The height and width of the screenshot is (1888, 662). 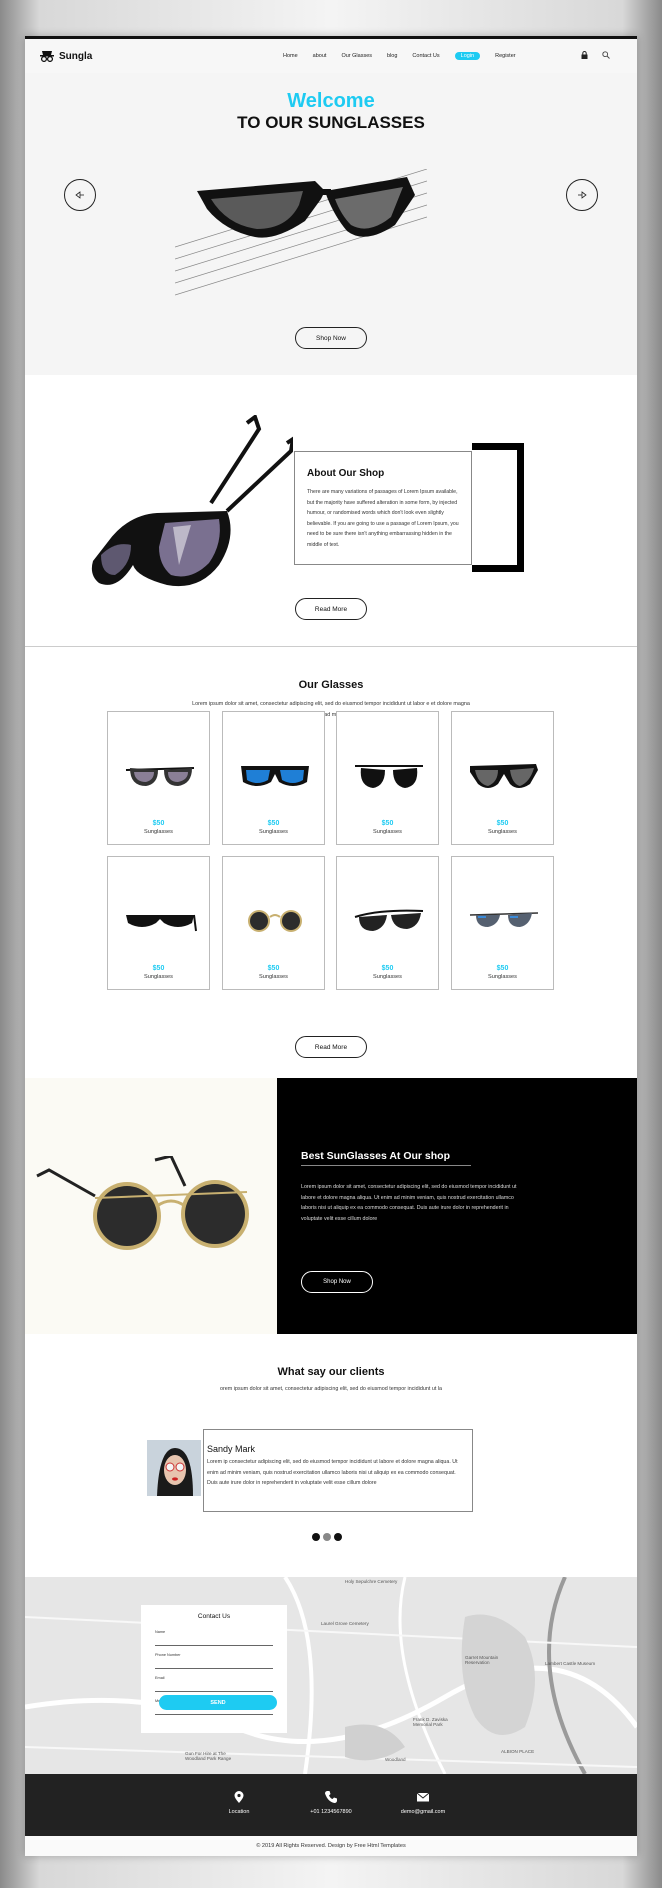 I want to click on login-button: Login, so click(x=467, y=56).